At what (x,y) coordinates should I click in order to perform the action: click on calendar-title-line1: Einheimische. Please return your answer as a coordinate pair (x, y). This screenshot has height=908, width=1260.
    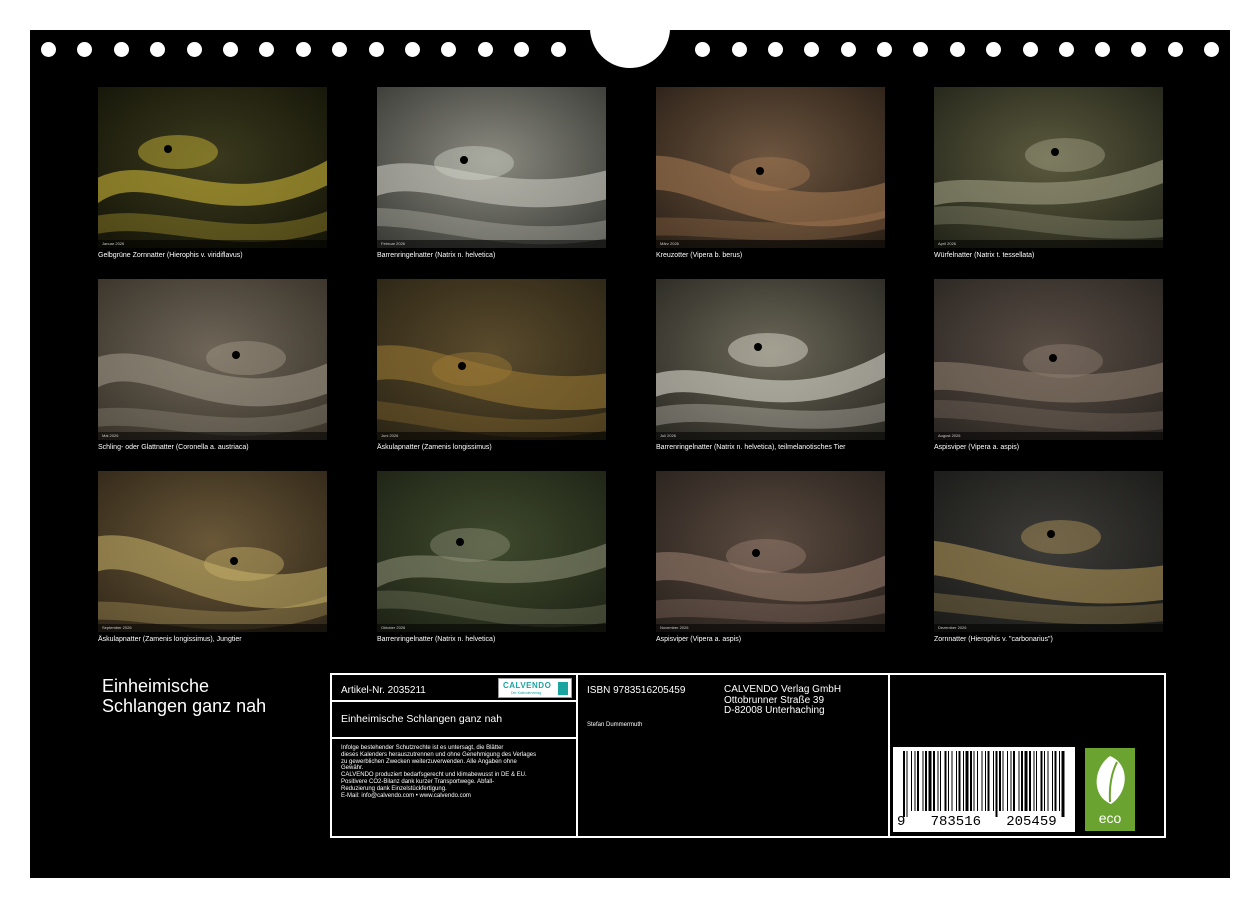
    Looking at the image, I should click on (156, 686).